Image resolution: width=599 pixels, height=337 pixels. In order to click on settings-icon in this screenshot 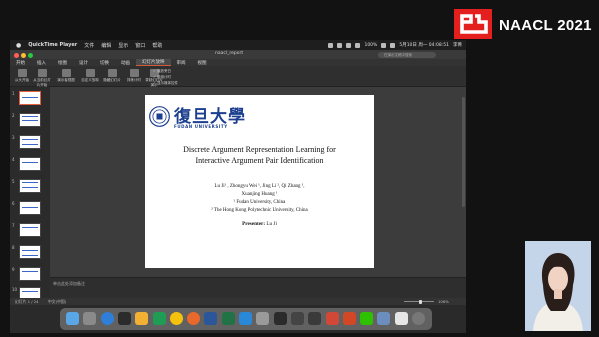, I will do `click(263, 318)`.